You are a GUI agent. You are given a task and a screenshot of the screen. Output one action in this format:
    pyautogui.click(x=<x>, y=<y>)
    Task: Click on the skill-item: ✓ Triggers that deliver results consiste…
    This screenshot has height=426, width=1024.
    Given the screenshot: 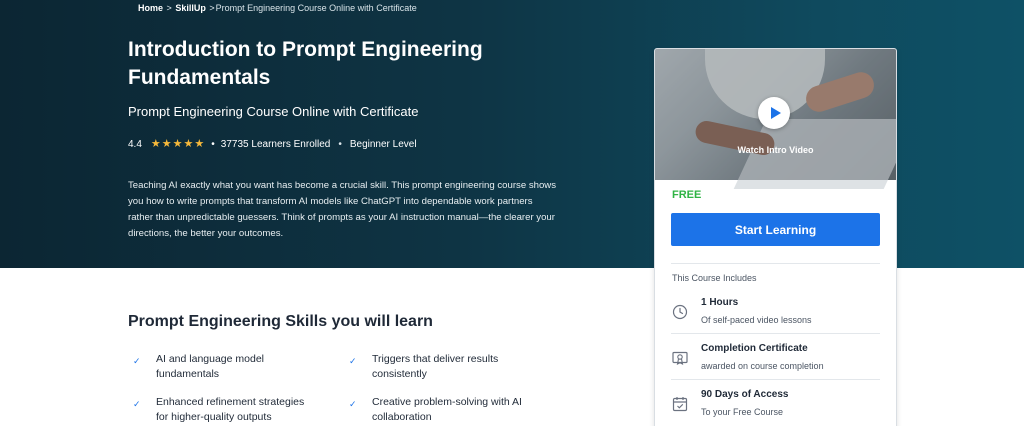 What is the action you would take?
    pyautogui.click(x=441, y=366)
    